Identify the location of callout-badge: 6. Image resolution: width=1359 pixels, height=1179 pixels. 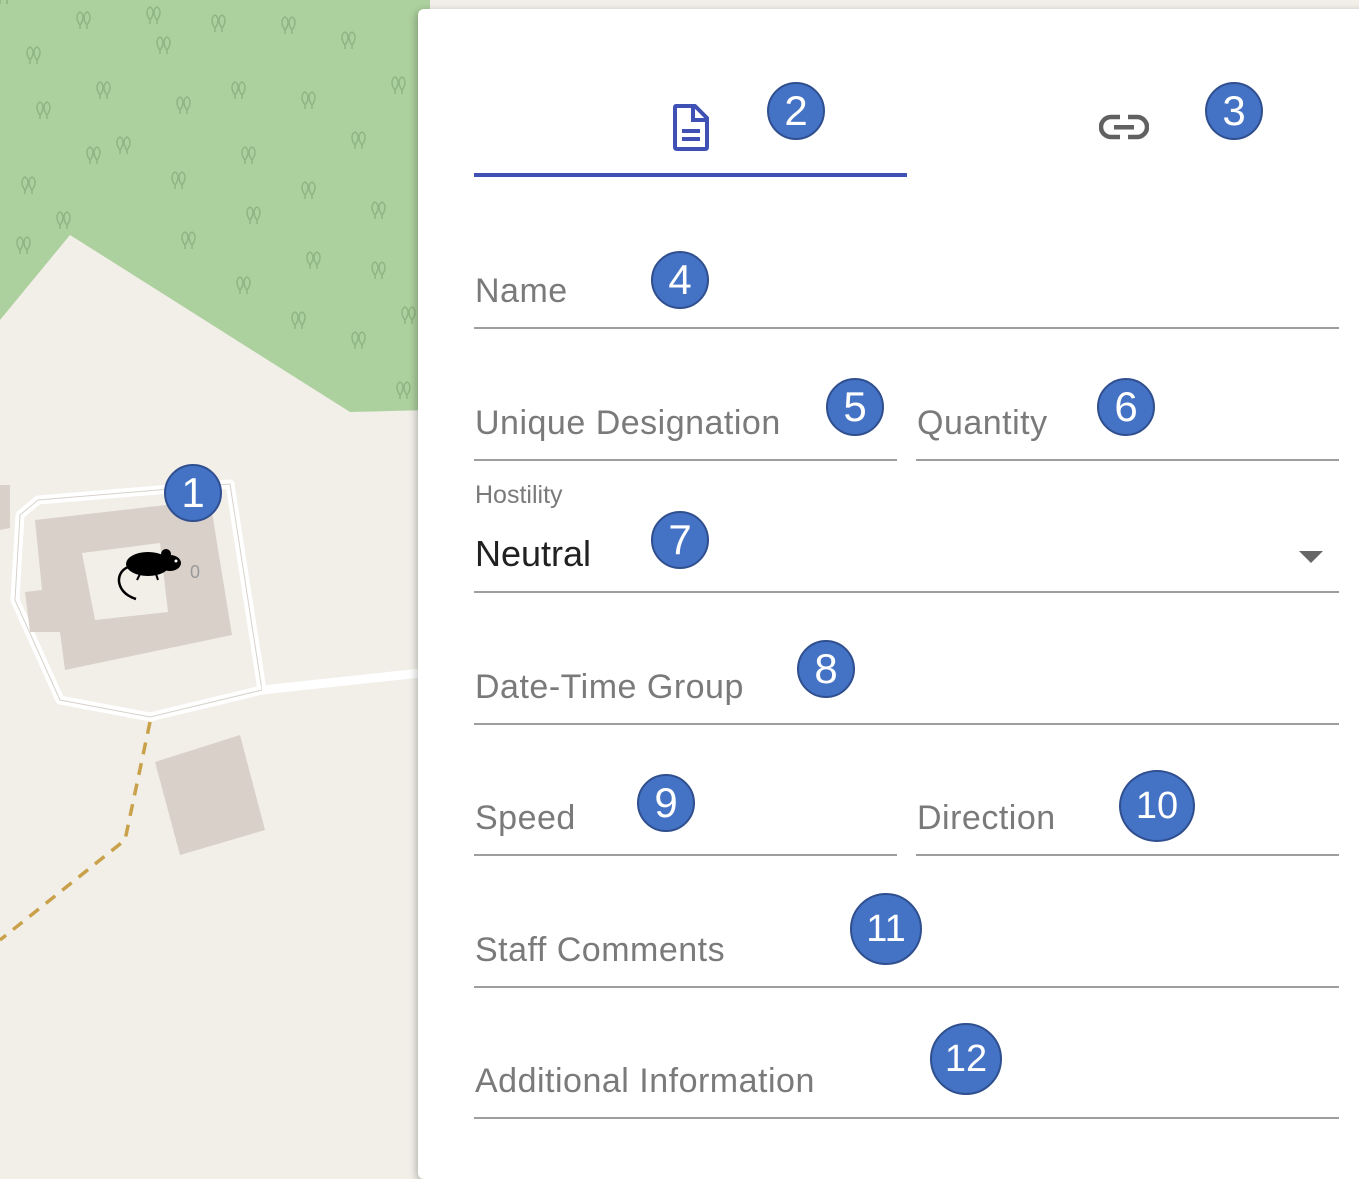
(1126, 407).